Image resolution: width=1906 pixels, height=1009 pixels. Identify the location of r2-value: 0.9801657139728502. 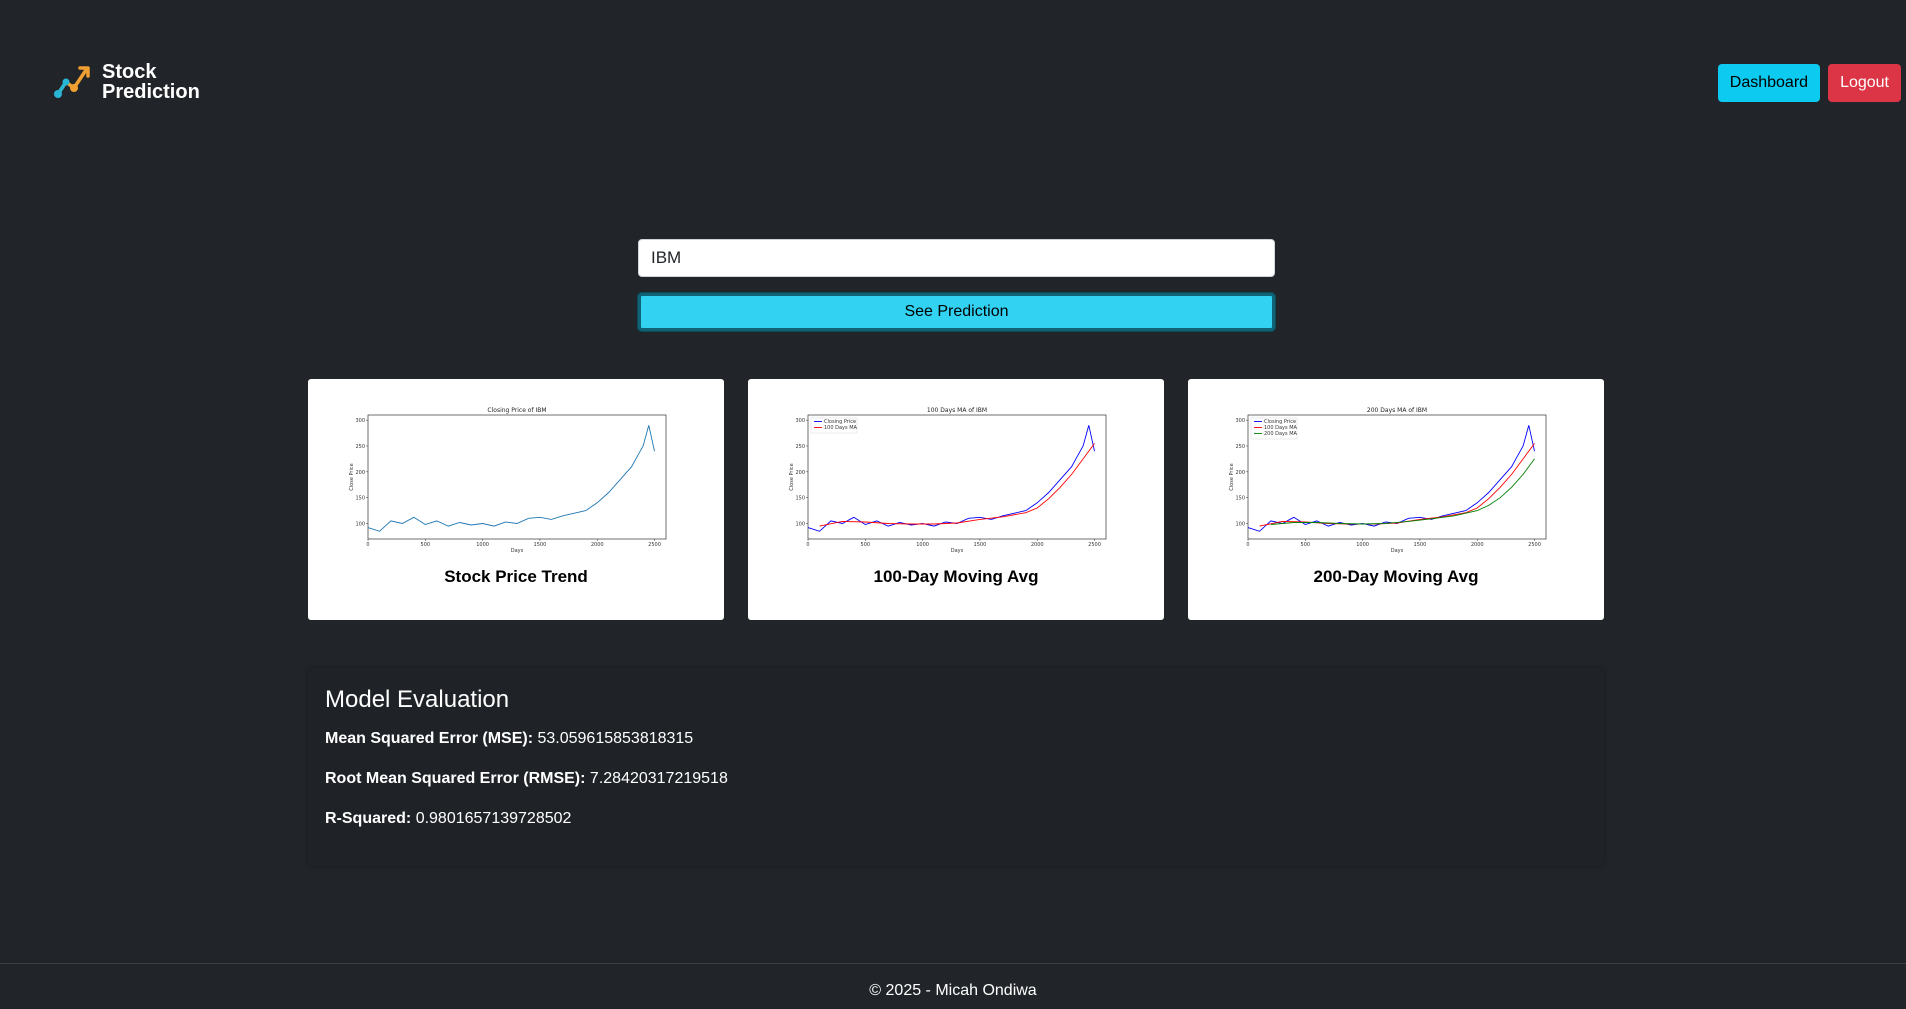
(493, 818).